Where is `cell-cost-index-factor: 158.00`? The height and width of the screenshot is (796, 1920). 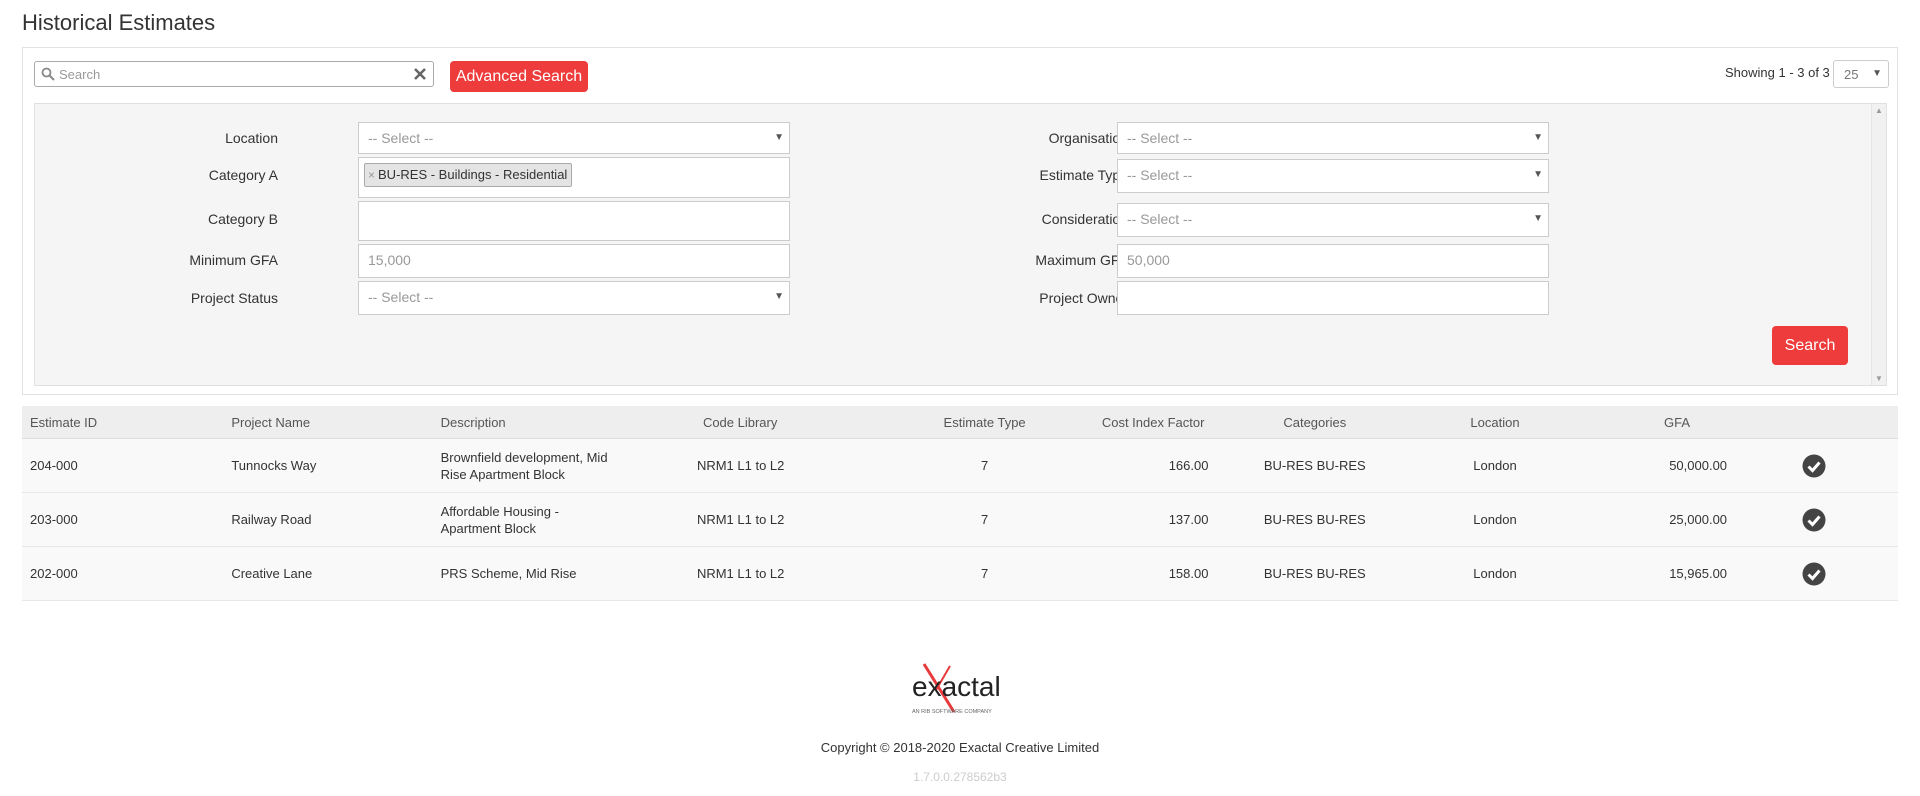
cell-cost-index-factor: 158.00 is located at coordinates (1135, 573).